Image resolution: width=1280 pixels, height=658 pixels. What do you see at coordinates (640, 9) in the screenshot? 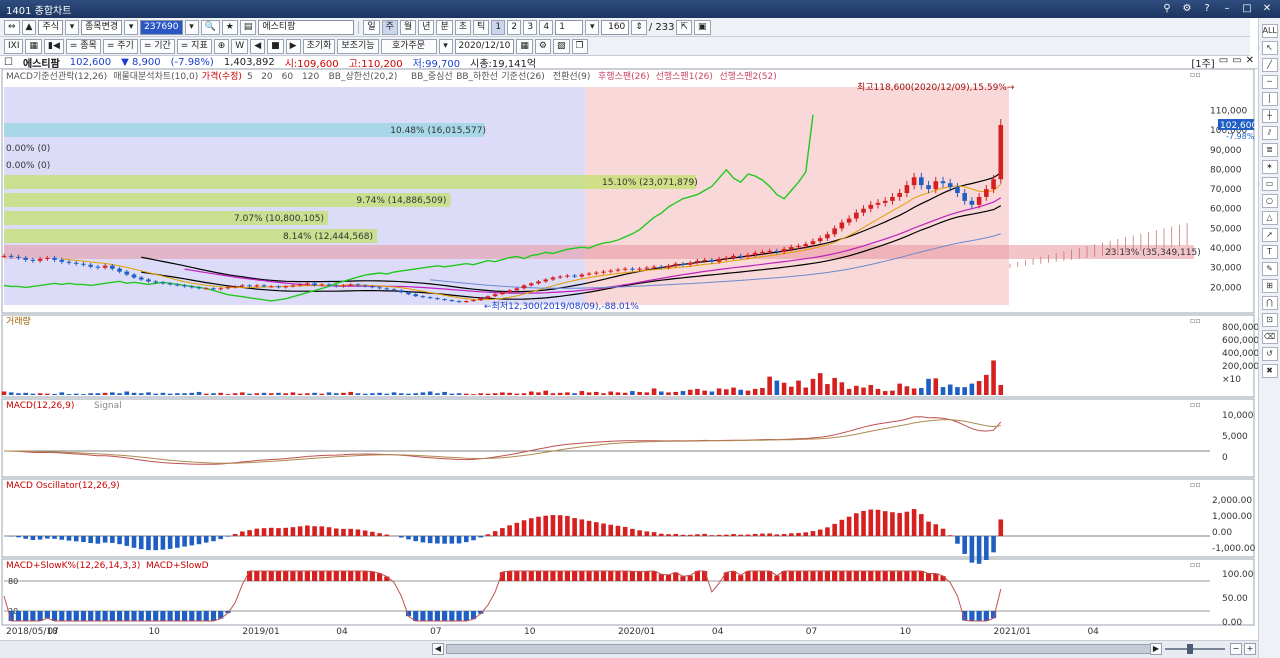
I see `title-bar: 1401 종합차트 ⚲ ⚙ ? – □ ✕` at bounding box center [640, 9].